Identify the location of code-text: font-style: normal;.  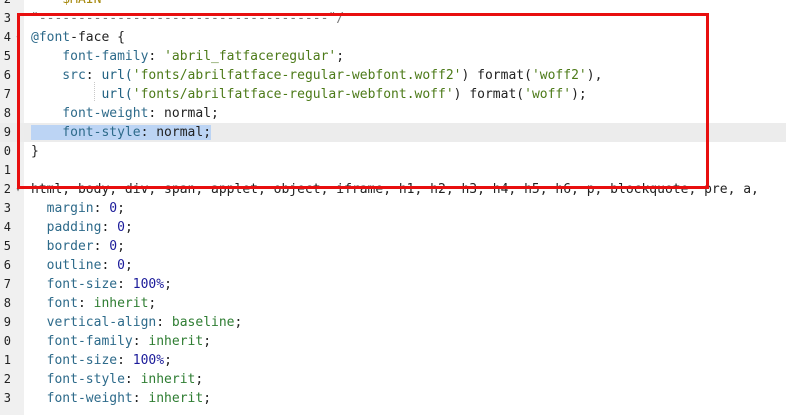
(121, 132).